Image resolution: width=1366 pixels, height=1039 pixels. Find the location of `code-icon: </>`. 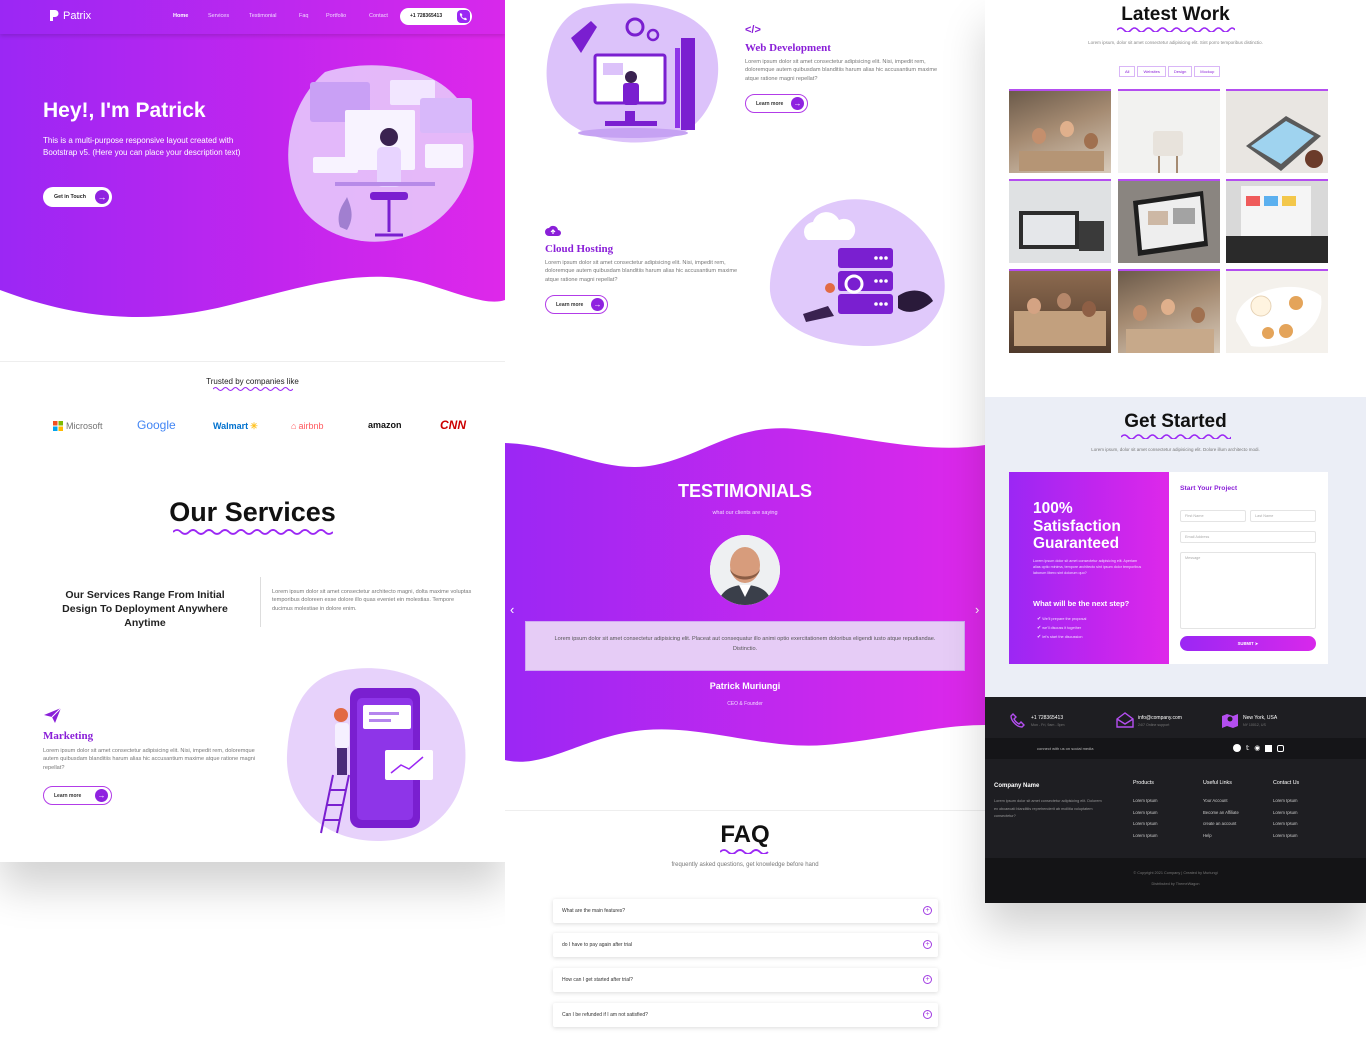

code-icon: </> is located at coordinates (753, 30).